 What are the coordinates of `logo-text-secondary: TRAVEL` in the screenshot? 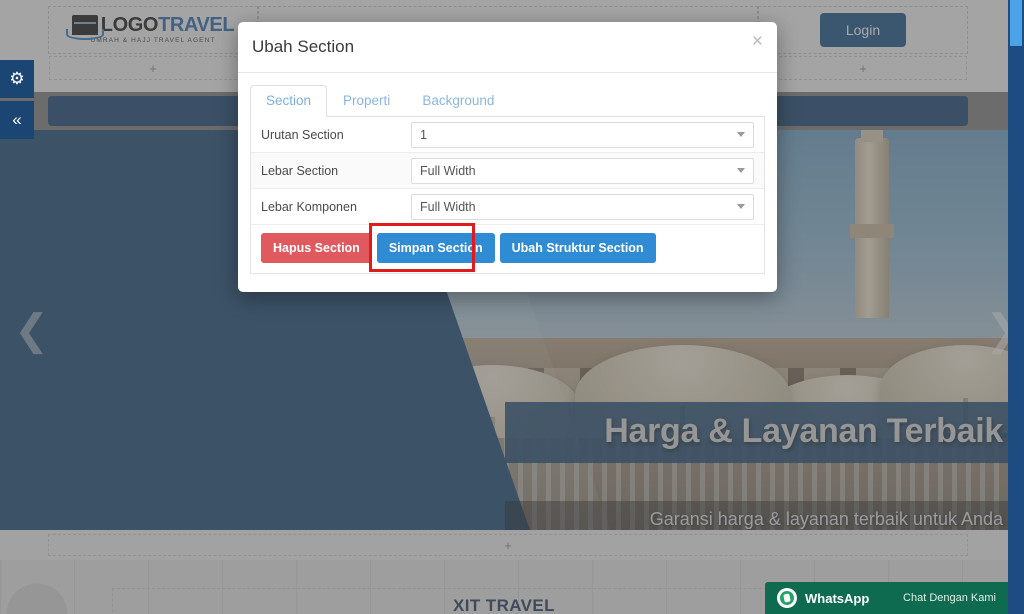 It's located at (196, 25).